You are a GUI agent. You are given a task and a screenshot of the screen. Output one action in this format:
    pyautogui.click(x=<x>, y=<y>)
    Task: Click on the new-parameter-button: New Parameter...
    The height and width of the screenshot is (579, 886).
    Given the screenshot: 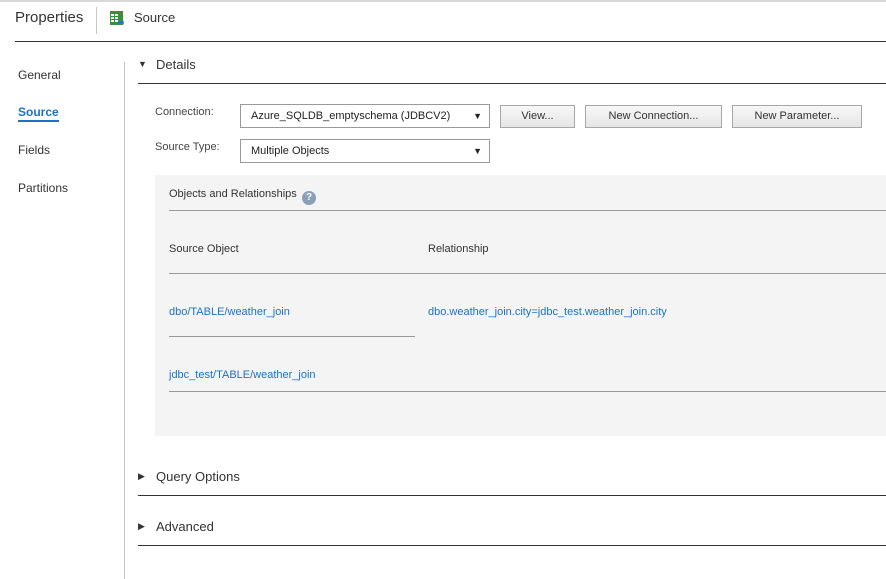 What is the action you would take?
    pyautogui.click(x=797, y=116)
    